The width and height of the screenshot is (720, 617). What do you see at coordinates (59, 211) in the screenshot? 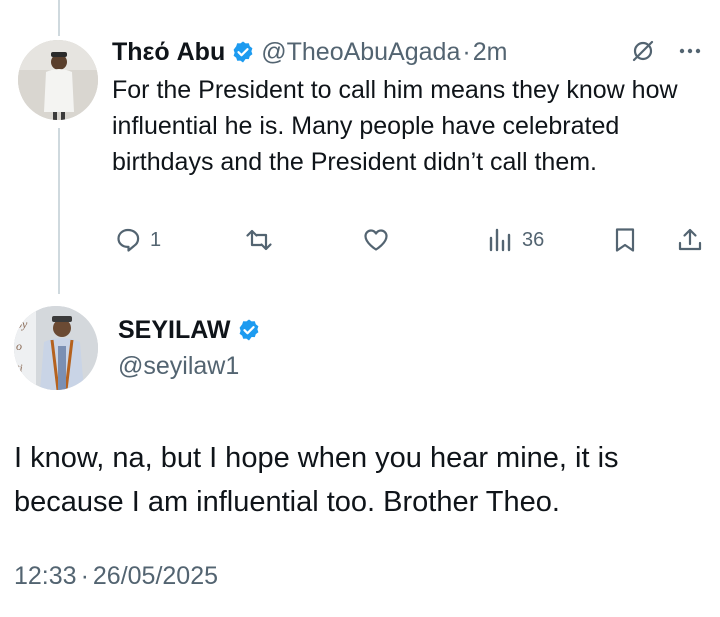
I see `thread-line-connector` at bounding box center [59, 211].